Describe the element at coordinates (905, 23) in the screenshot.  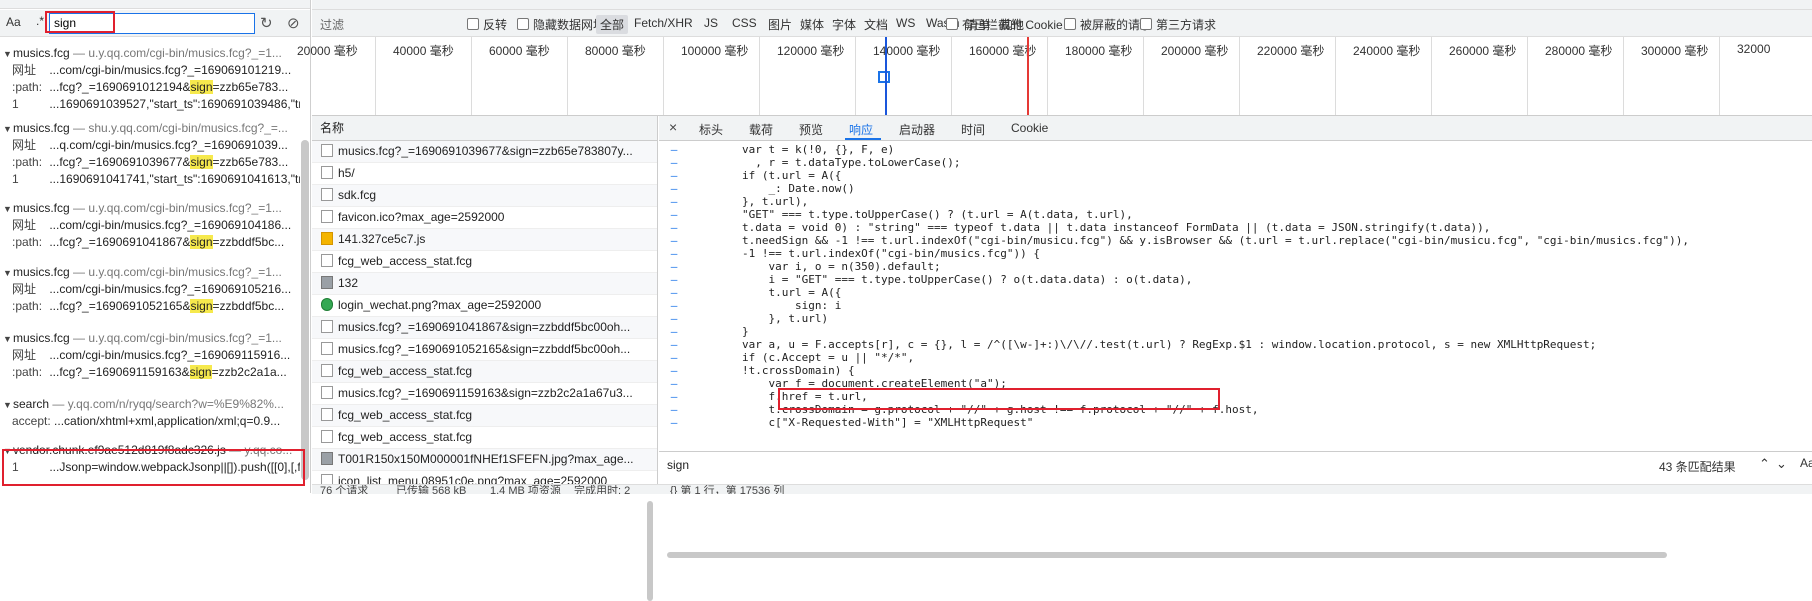
I see `type-filter-7: WS` at that location.